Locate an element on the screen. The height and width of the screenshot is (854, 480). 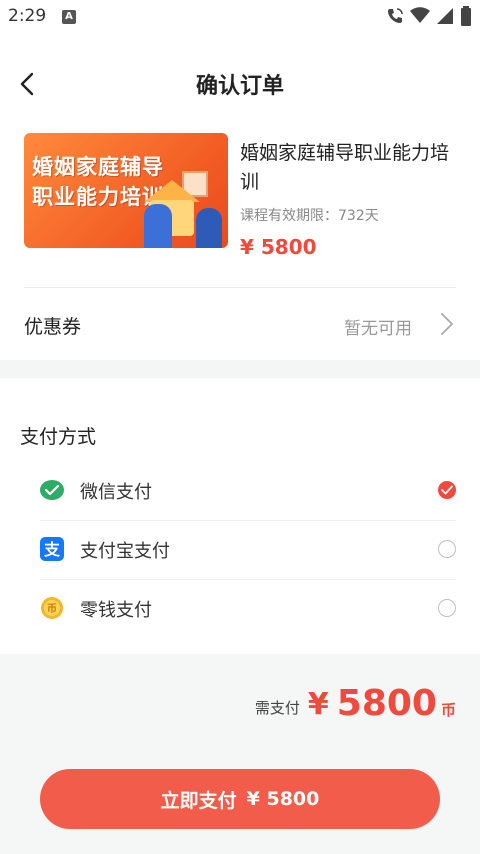
payment-option-label: 微信支付 is located at coordinates (116, 492).